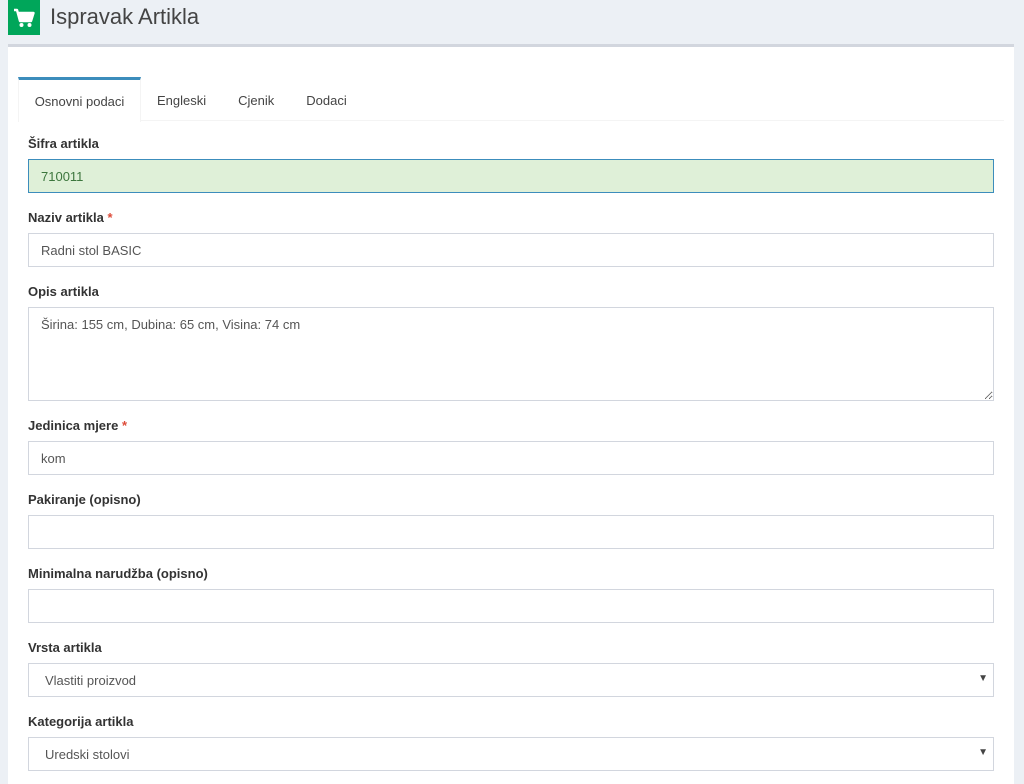 This screenshot has width=1024, height=784. I want to click on jedinica-input, so click(511, 458).